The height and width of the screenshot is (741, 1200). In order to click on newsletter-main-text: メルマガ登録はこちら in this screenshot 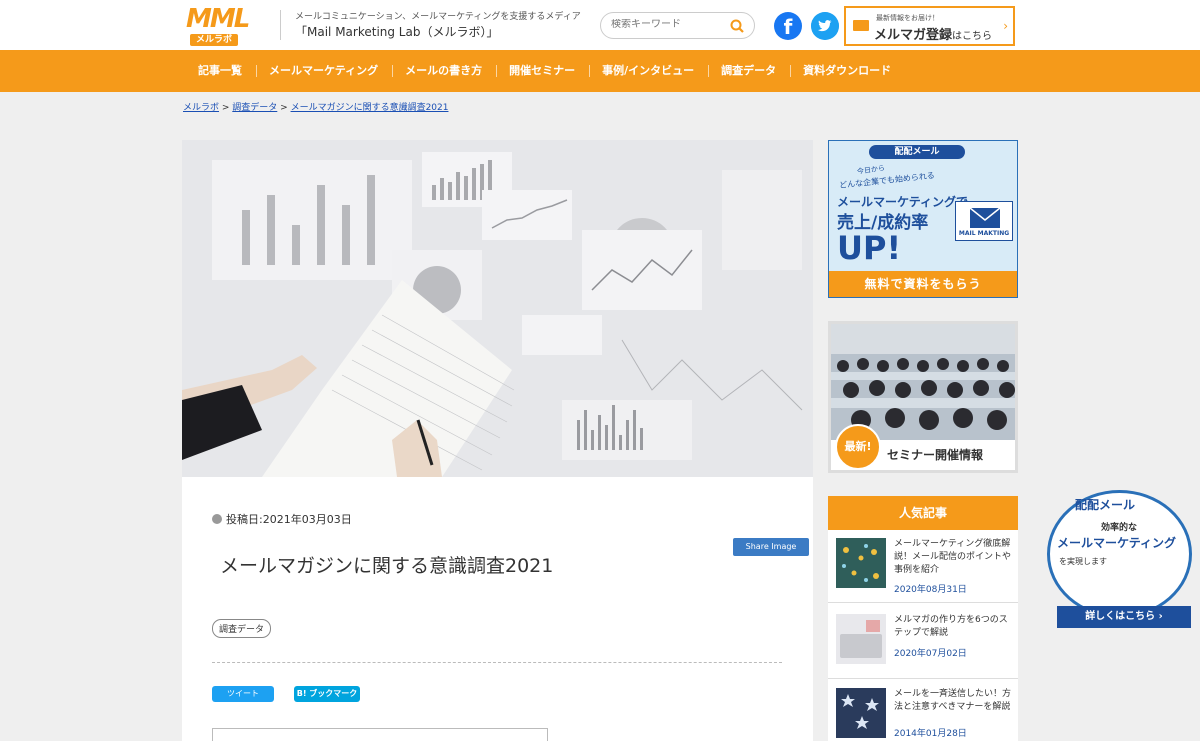, I will do `click(933, 33)`.